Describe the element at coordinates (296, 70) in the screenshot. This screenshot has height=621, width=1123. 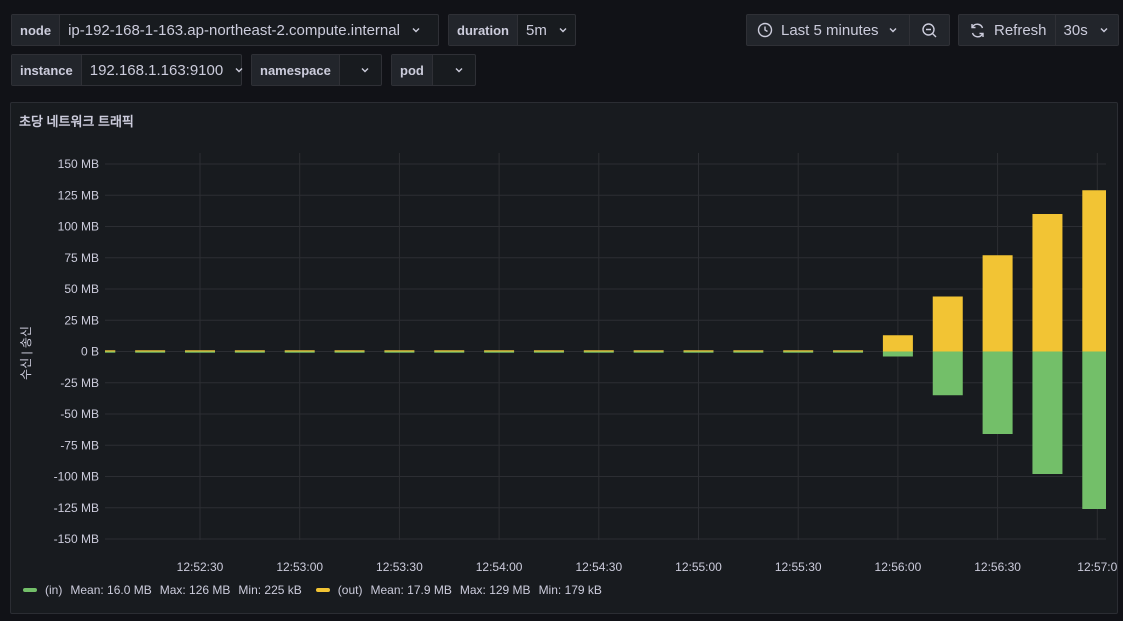
I see `variable-namespace-label: namespace` at that location.